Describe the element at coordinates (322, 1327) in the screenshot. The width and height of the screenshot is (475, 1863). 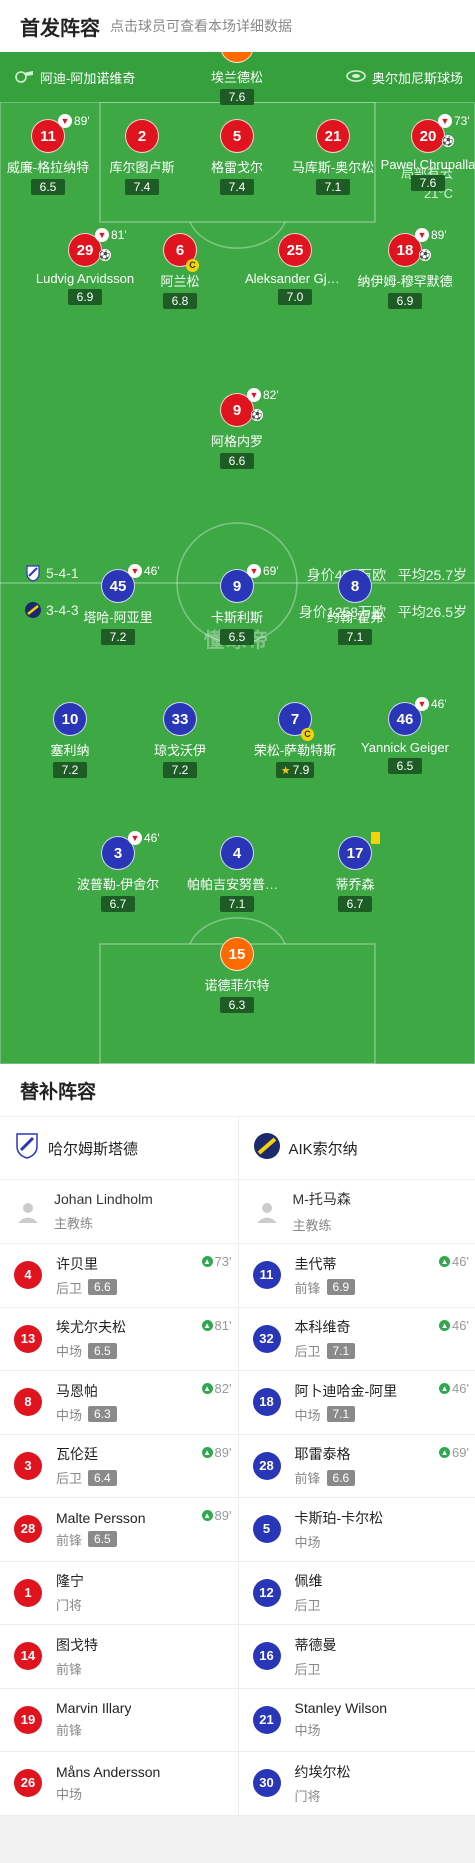
I see `sub-name: 本科维奇` at that location.